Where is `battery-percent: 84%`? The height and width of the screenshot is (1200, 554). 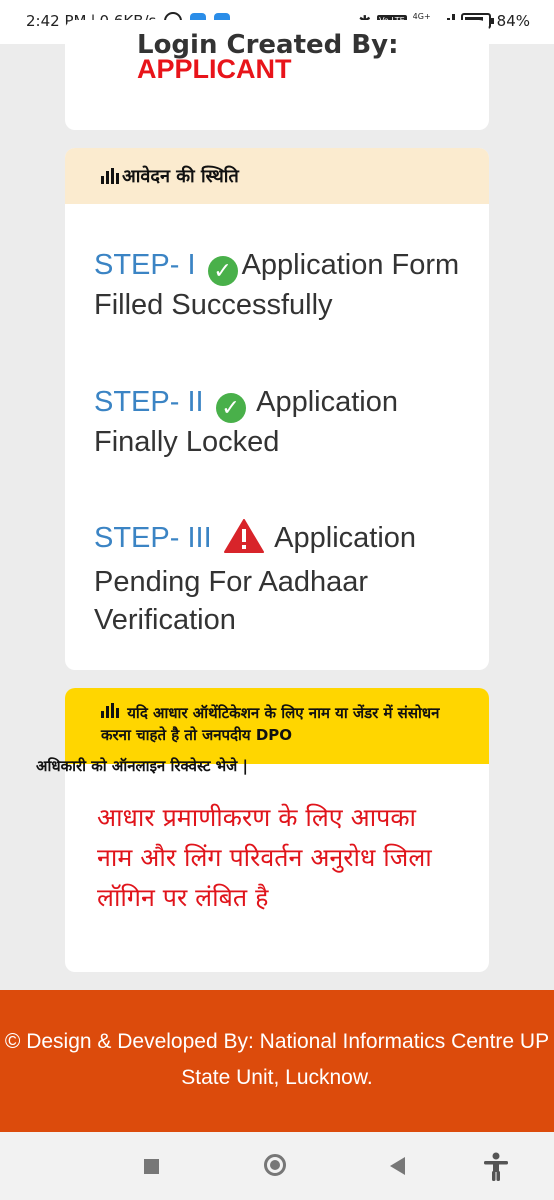 battery-percent: 84% is located at coordinates (513, 21).